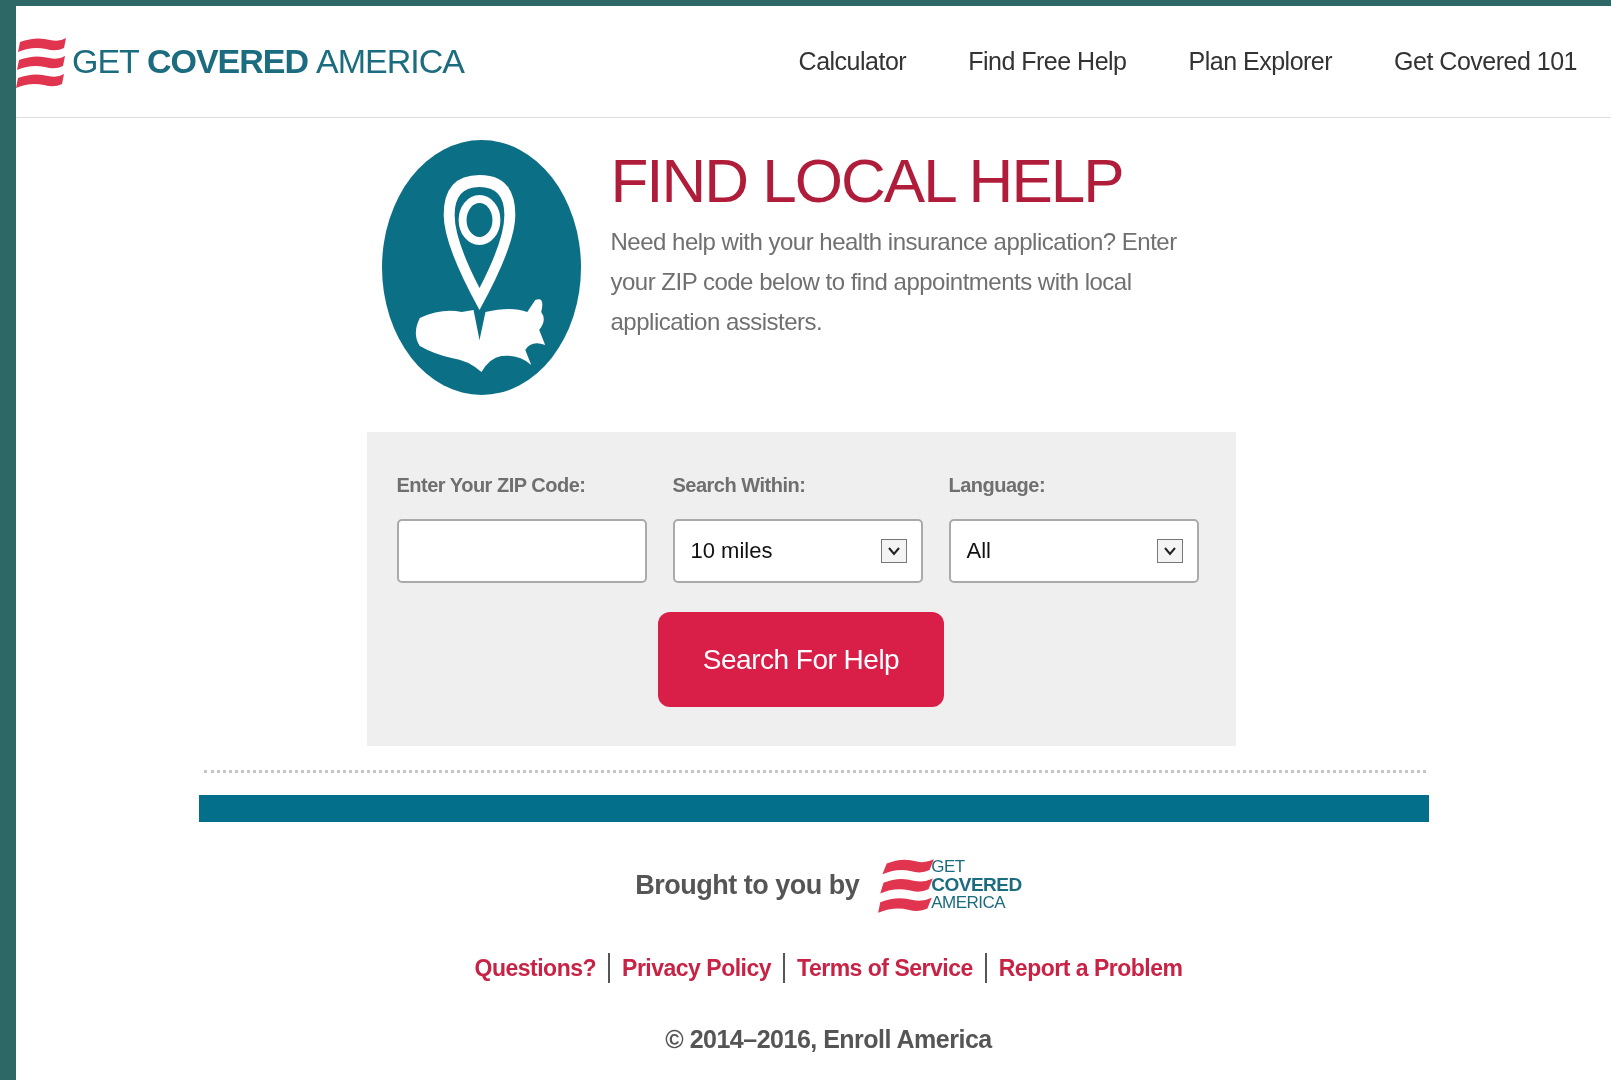 Image resolution: width=1611 pixels, height=1080 pixels. What do you see at coordinates (1073, 551) in the screenshot?
I see `select-dropdown: All` at bounding box center [1073, 551].